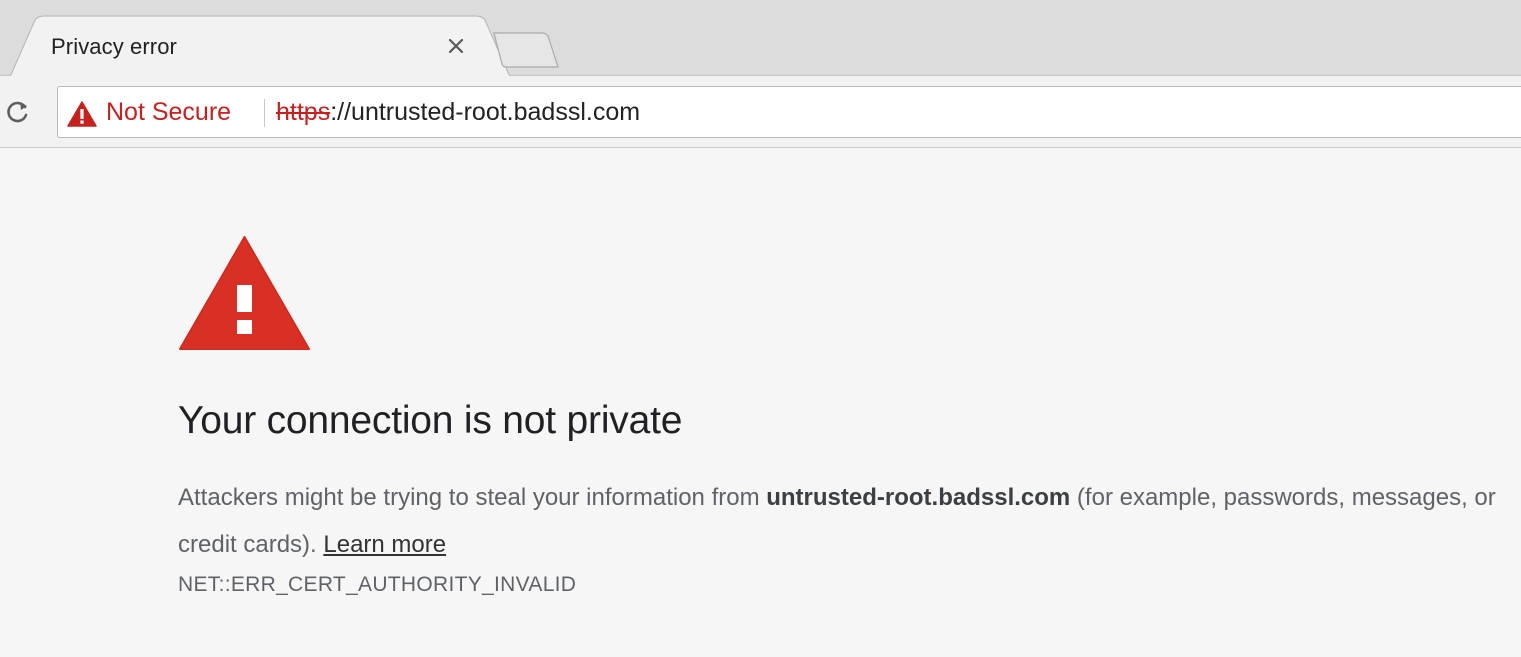 The height and width of the screenshot is (657, 1521). What do you see at coordinates (303, 112) in the screenshot?
I see `url-scheme: https` at bounding box center [303, 112].